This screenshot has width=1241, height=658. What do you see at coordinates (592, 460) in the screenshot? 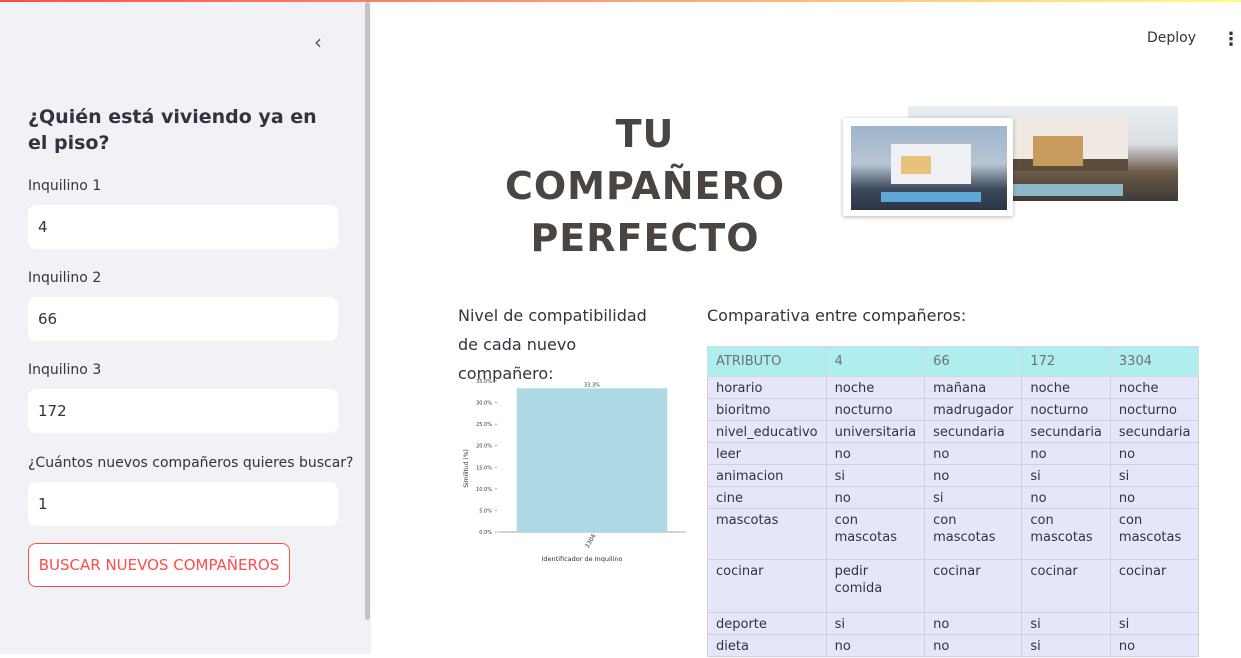
I see `bar` at bounding box center [592, 460].